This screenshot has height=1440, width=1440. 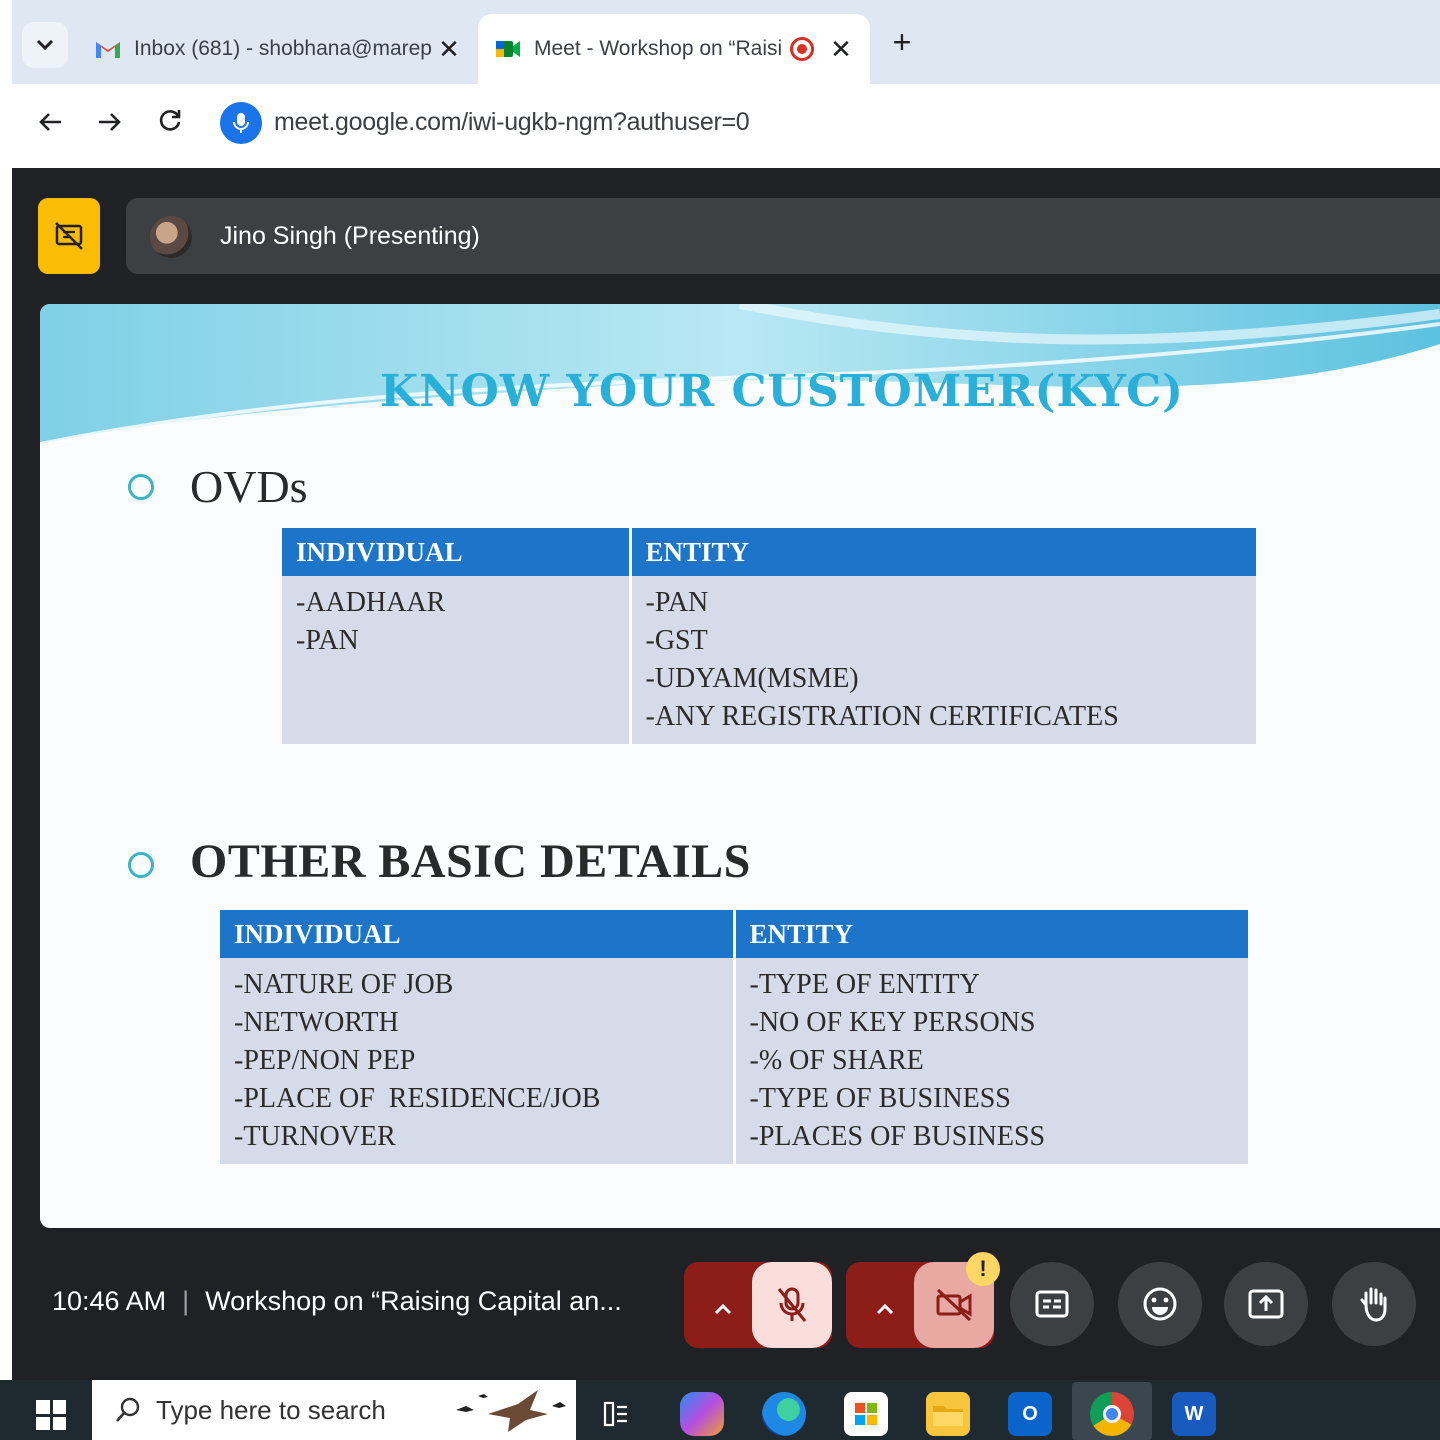 I want to click on site-info-button, so click(x=241, y=123).